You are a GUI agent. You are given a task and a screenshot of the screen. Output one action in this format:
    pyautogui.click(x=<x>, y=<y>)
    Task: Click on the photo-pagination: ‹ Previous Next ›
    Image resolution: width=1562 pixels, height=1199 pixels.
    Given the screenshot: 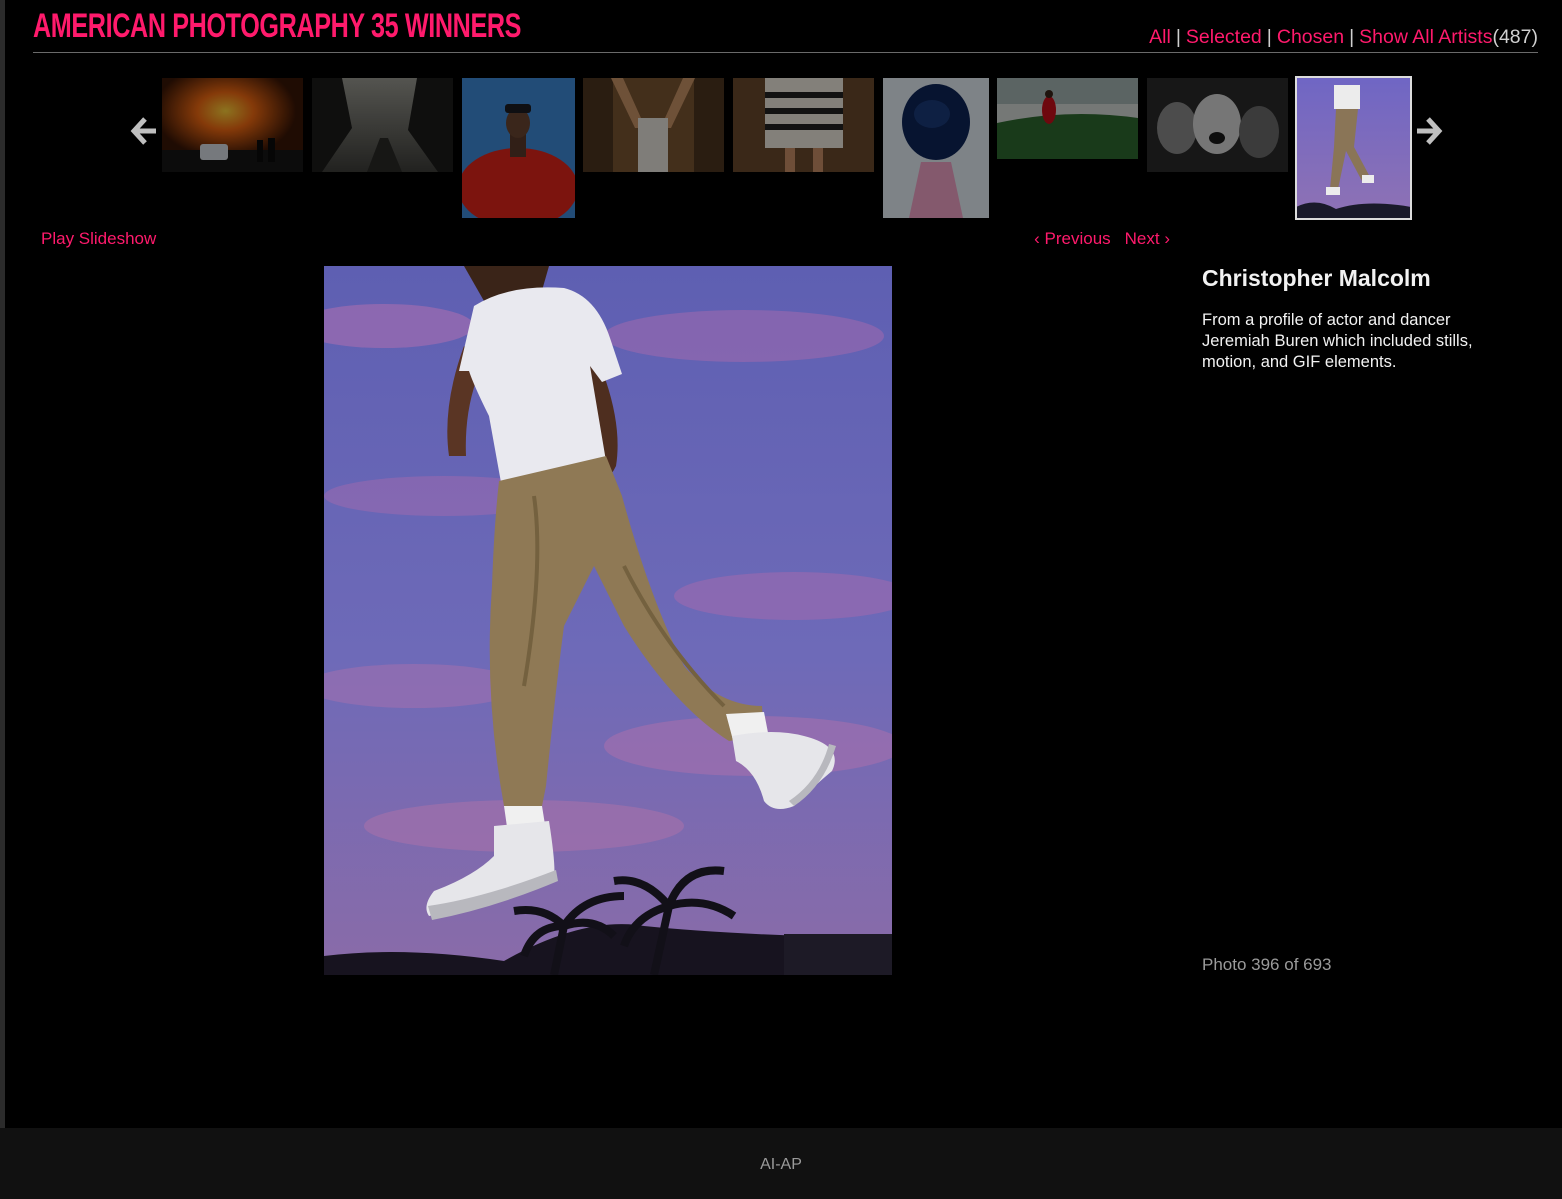 What is the action you would take?
    pyautogui.click(x=1102, y=239)
    